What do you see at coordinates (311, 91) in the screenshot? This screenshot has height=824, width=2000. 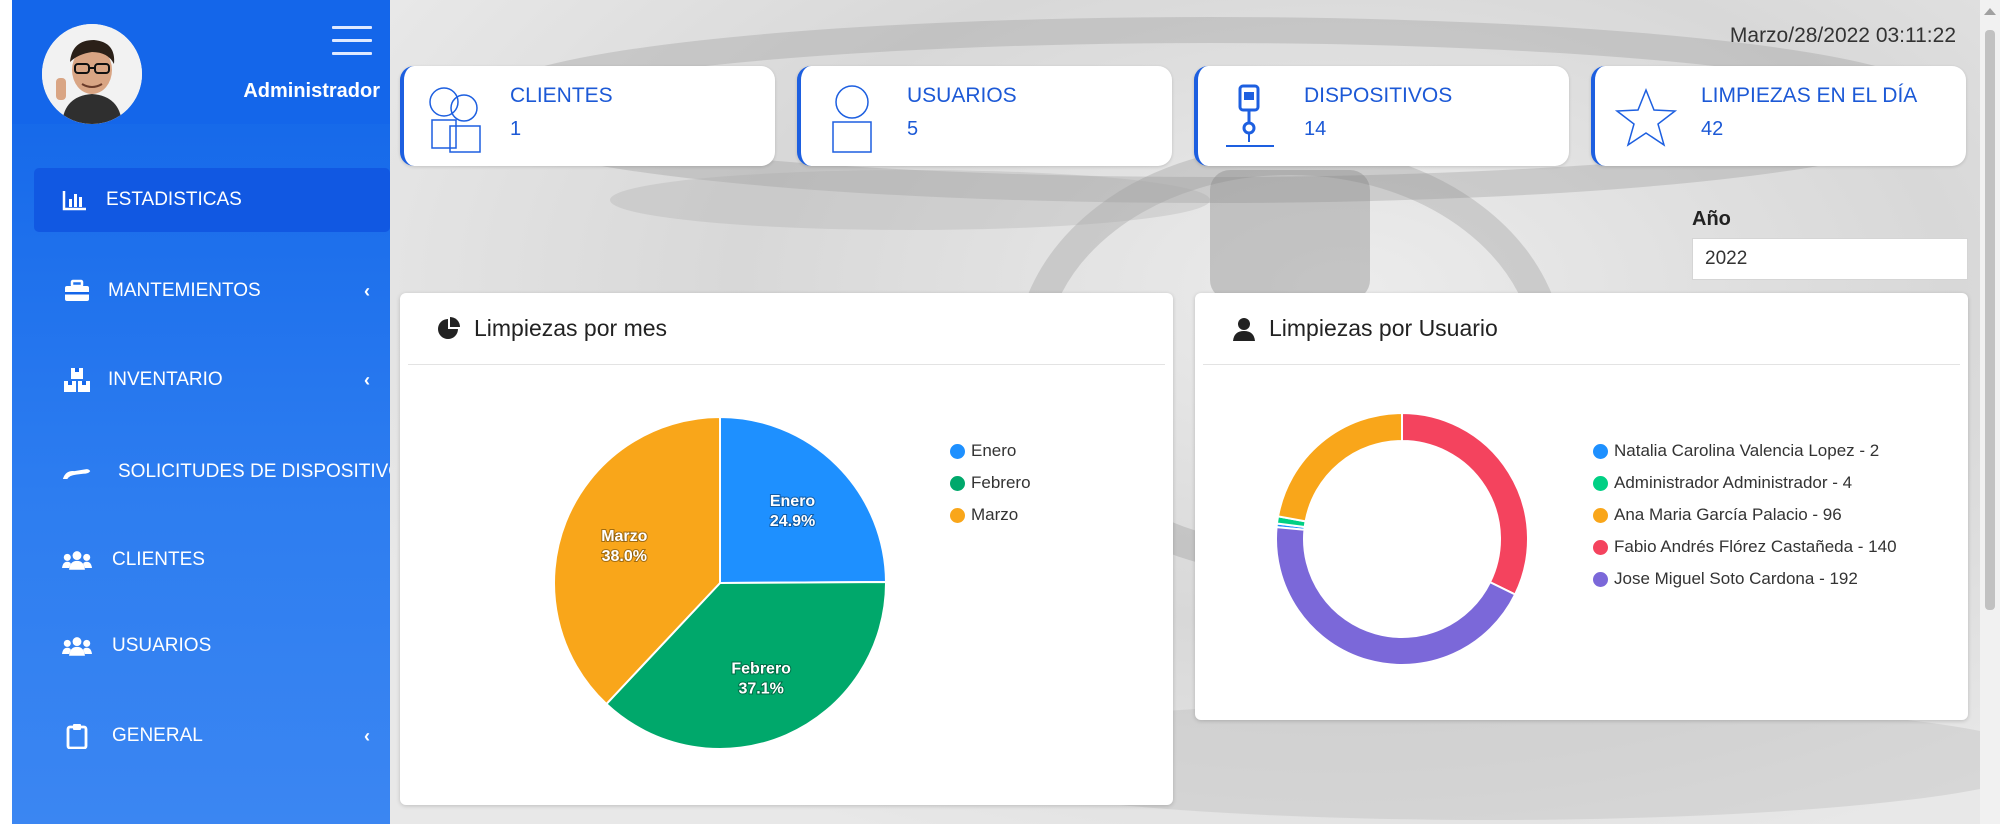 I see `user-name: Administrador` at bounding box center [311, 91].